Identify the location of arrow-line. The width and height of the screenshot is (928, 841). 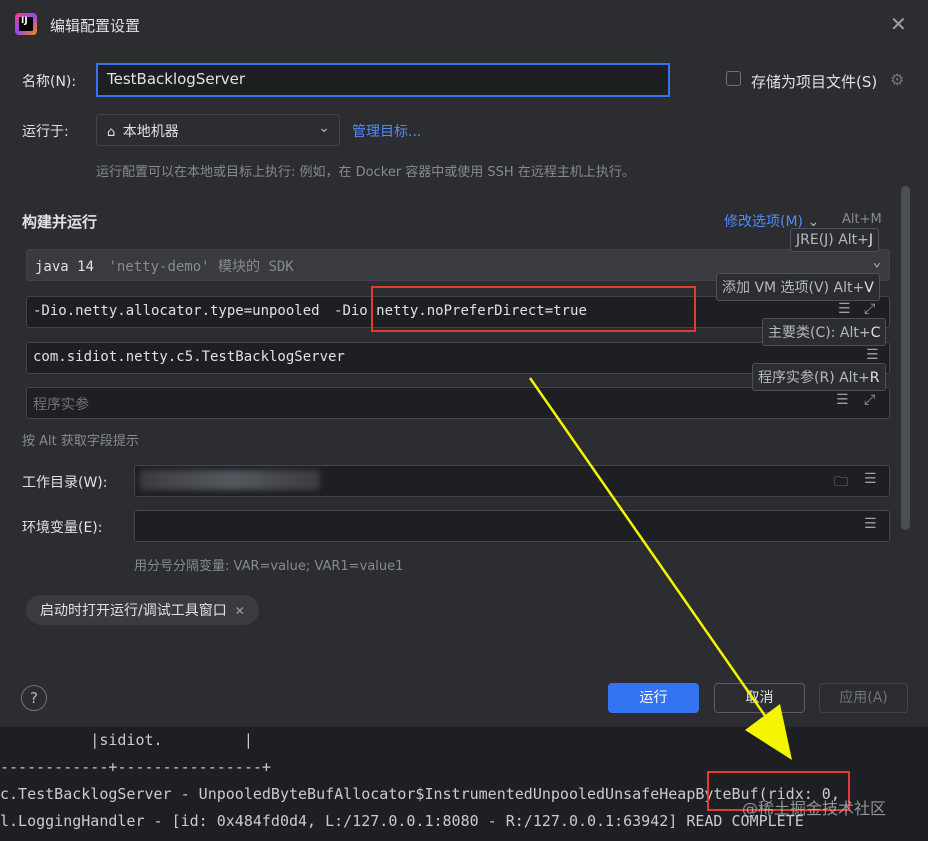
(649, 549).